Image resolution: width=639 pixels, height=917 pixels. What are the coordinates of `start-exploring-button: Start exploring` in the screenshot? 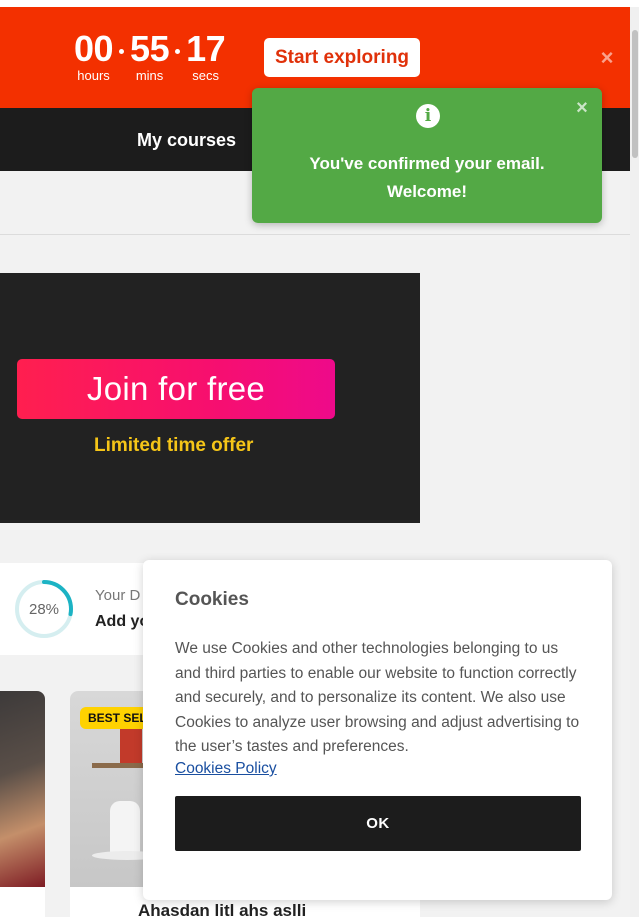 It's located at (342, 57).